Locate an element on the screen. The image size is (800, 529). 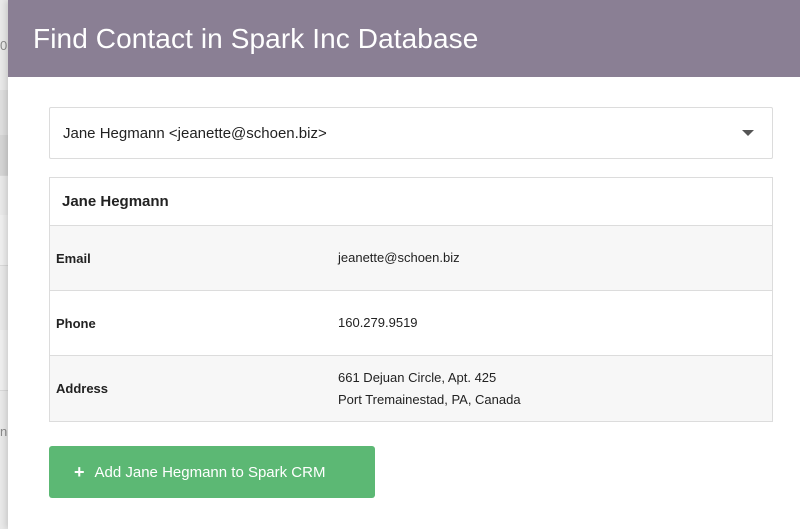
contact-select-value: Jane Hegmann <jeanette@schoen.biz> is located at coordinates (195, 133).